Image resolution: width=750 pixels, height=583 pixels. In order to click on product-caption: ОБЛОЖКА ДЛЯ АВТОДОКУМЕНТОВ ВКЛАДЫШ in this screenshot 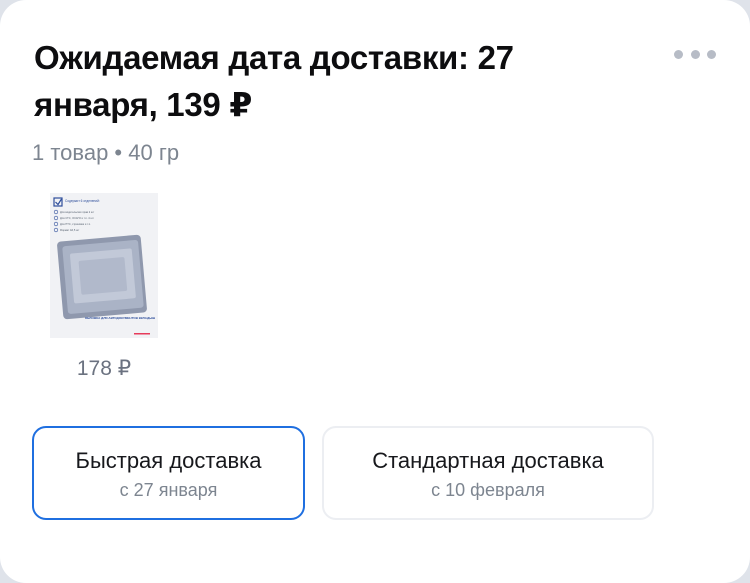, I will do `click(120, 318)`.